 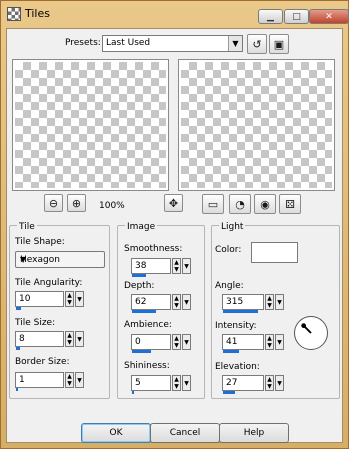 I want to click on proof-icon: ◔, so click(x=240, y=204).